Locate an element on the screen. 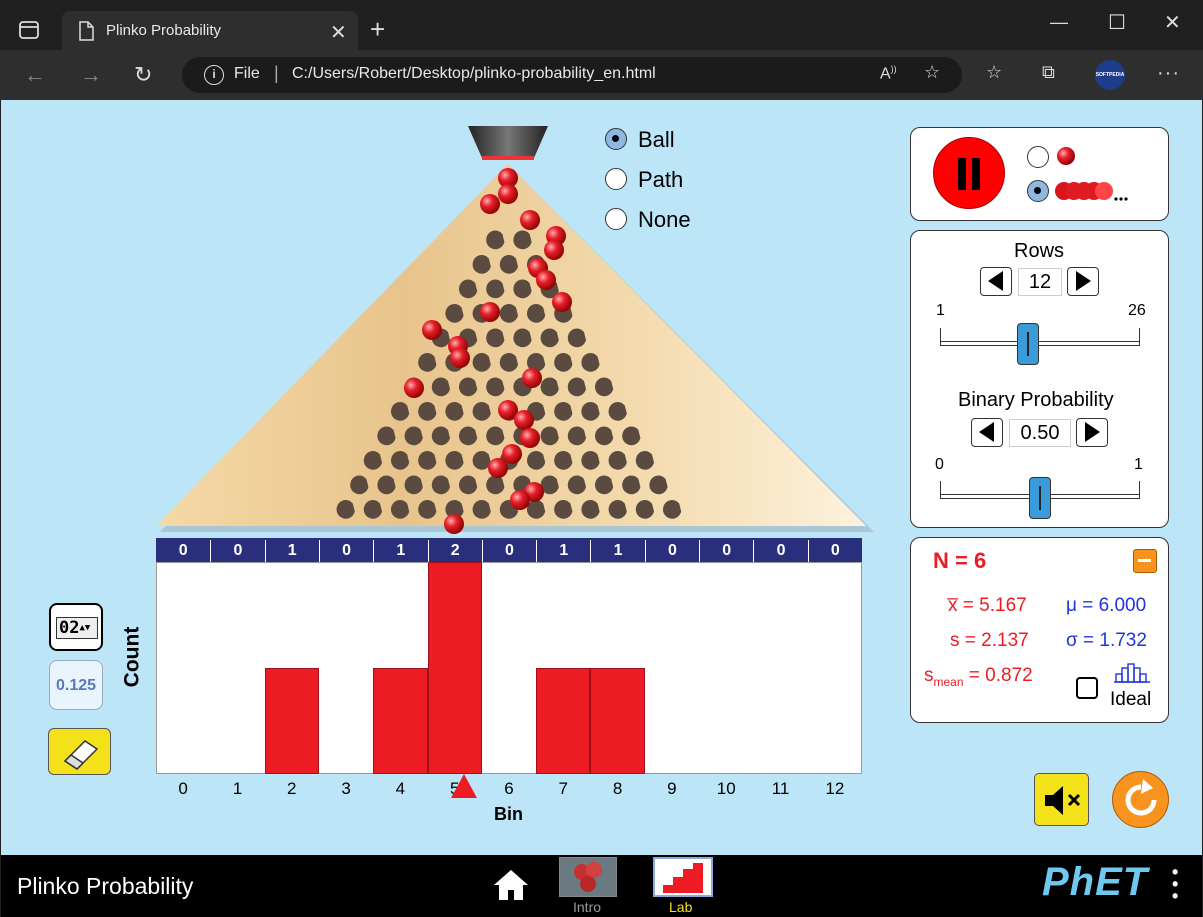 The image size is (1203, 917). display-none-radio is located at coordinates (616, 219).